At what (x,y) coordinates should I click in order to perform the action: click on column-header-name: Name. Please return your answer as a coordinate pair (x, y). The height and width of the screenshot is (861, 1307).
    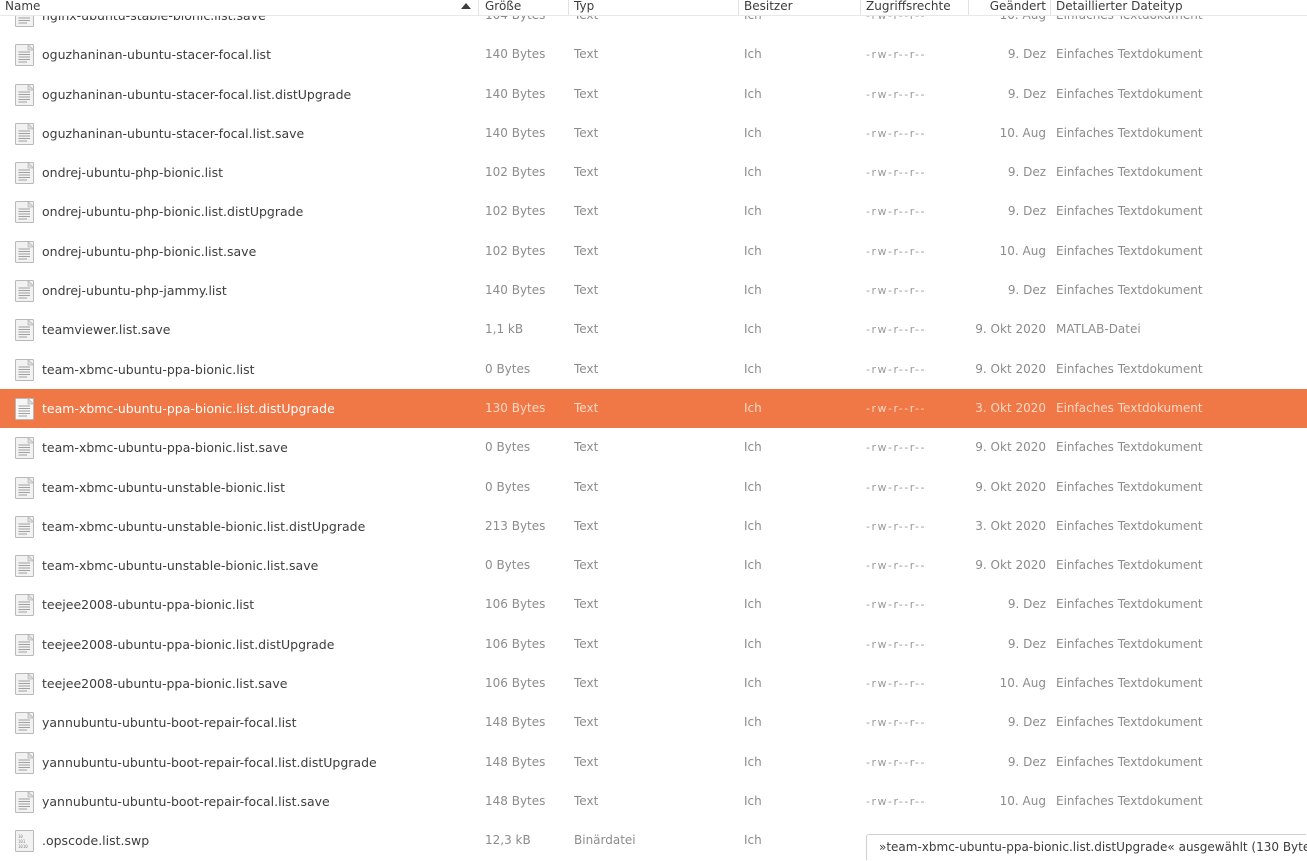
    Looking at the image, I should click on (22, 7).